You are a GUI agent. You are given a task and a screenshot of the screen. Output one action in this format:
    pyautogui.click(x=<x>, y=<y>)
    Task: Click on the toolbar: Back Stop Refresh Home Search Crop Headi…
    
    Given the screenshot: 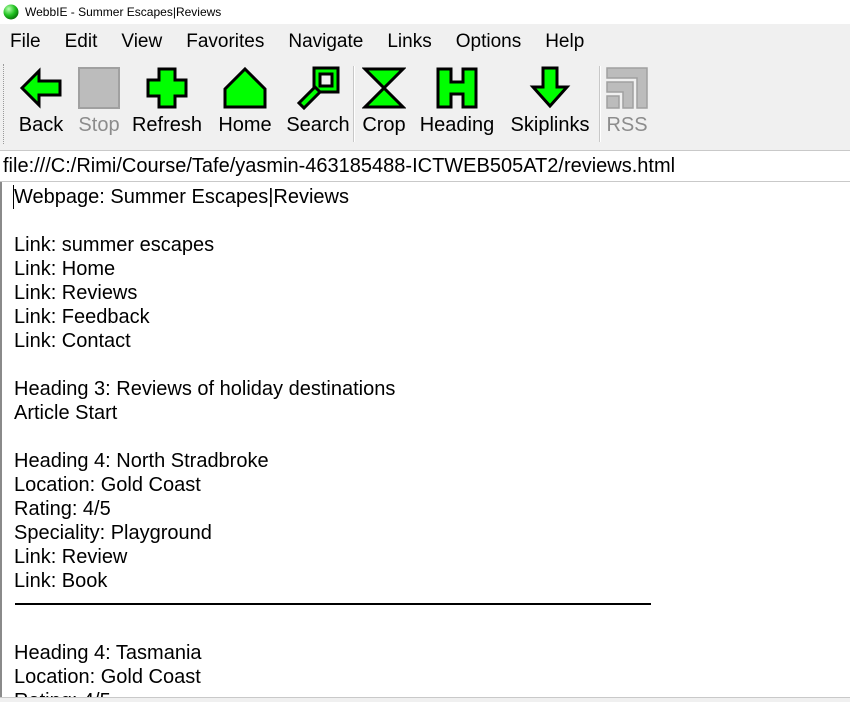 What is the action you would take?
    pyautogui.click(x=425, y=105)
    